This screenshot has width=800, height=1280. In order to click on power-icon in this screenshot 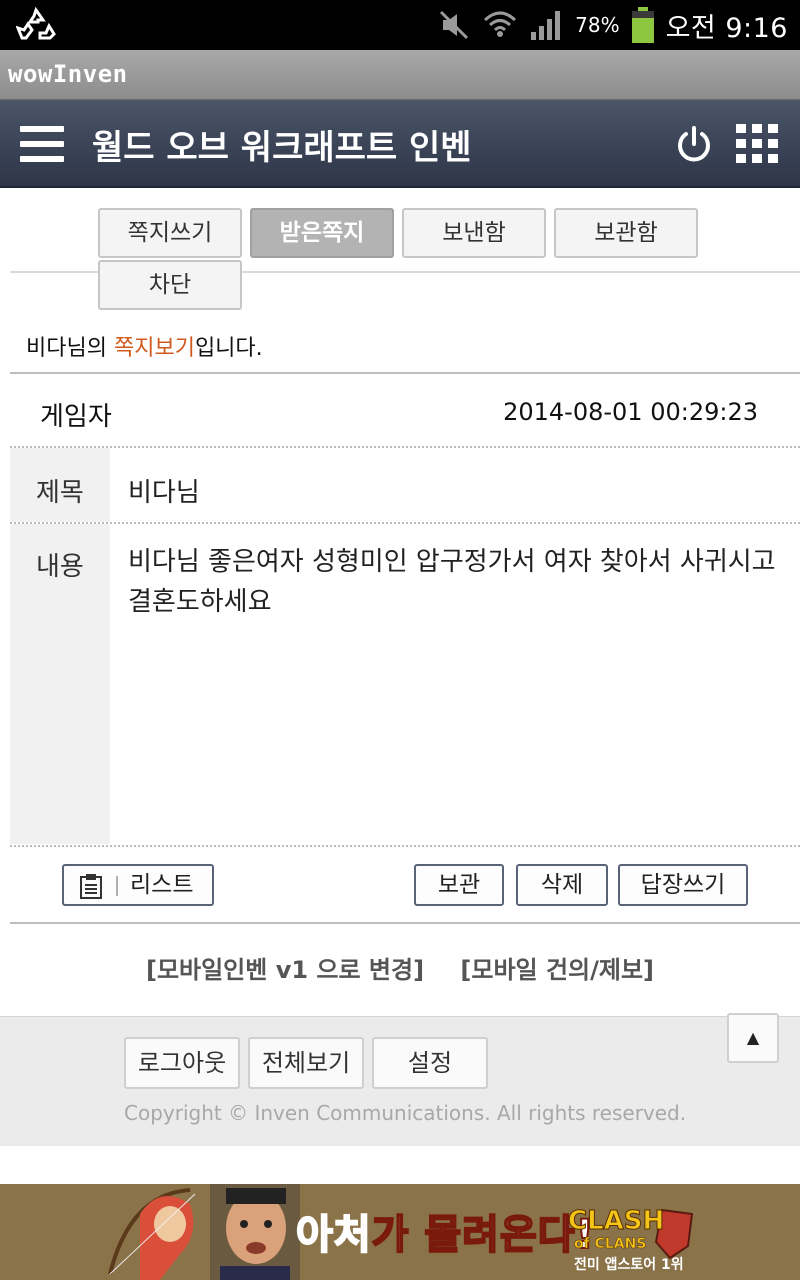, I will do `click(694, 144)`.